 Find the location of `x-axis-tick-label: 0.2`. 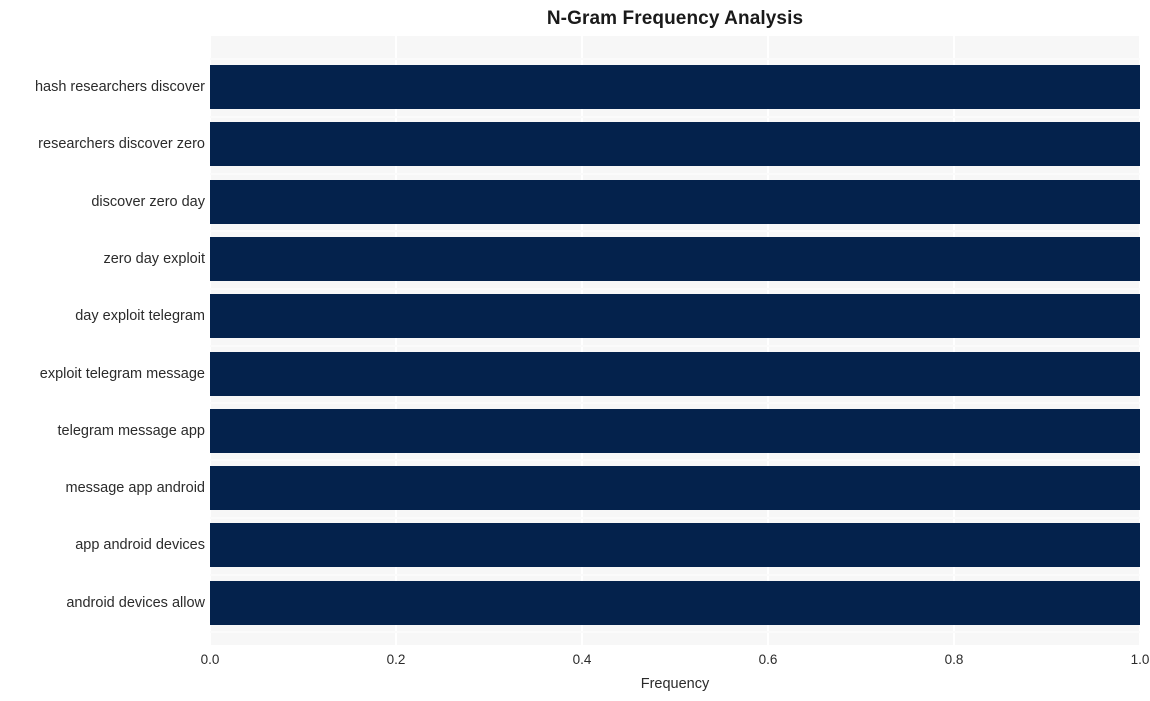

x-axis-tick-label: 0.2 is located at coordinates (396, 659).